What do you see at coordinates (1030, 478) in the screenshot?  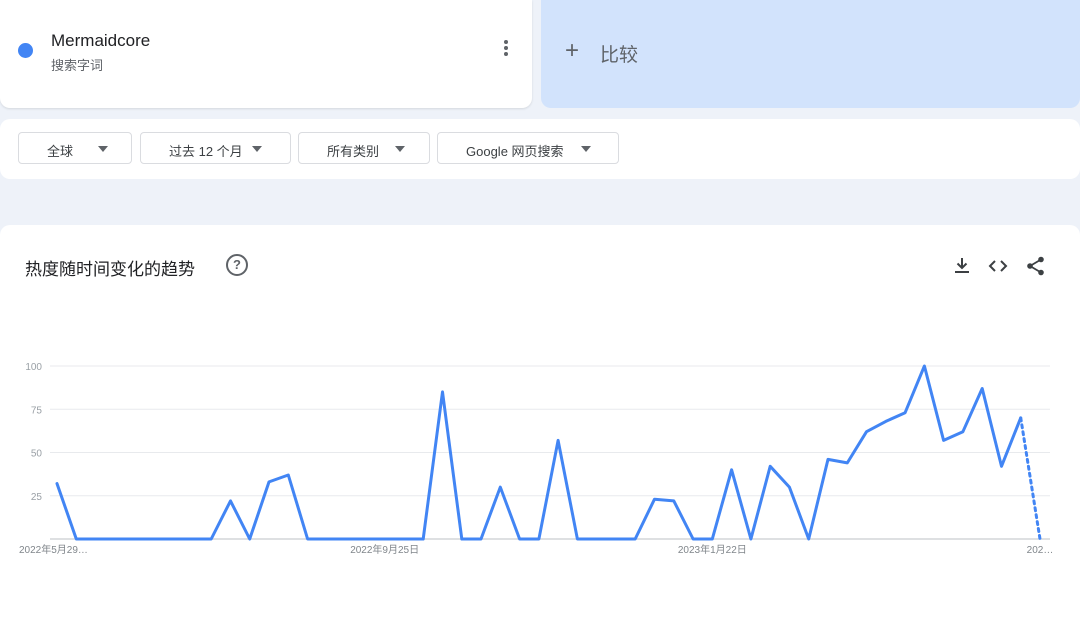 I see `series-line-partial` at bounding box center [1030, 478].